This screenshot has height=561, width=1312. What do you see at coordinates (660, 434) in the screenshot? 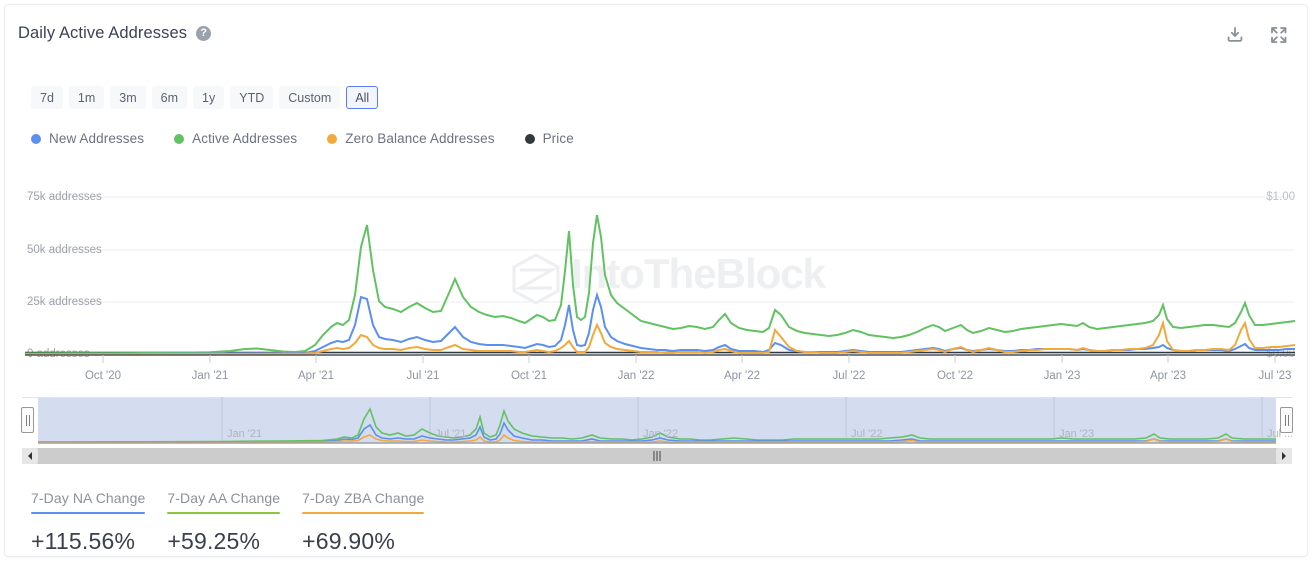
I see `navigator-tick-label-jan-22: Jan '22` at bounding box center [660, 434].